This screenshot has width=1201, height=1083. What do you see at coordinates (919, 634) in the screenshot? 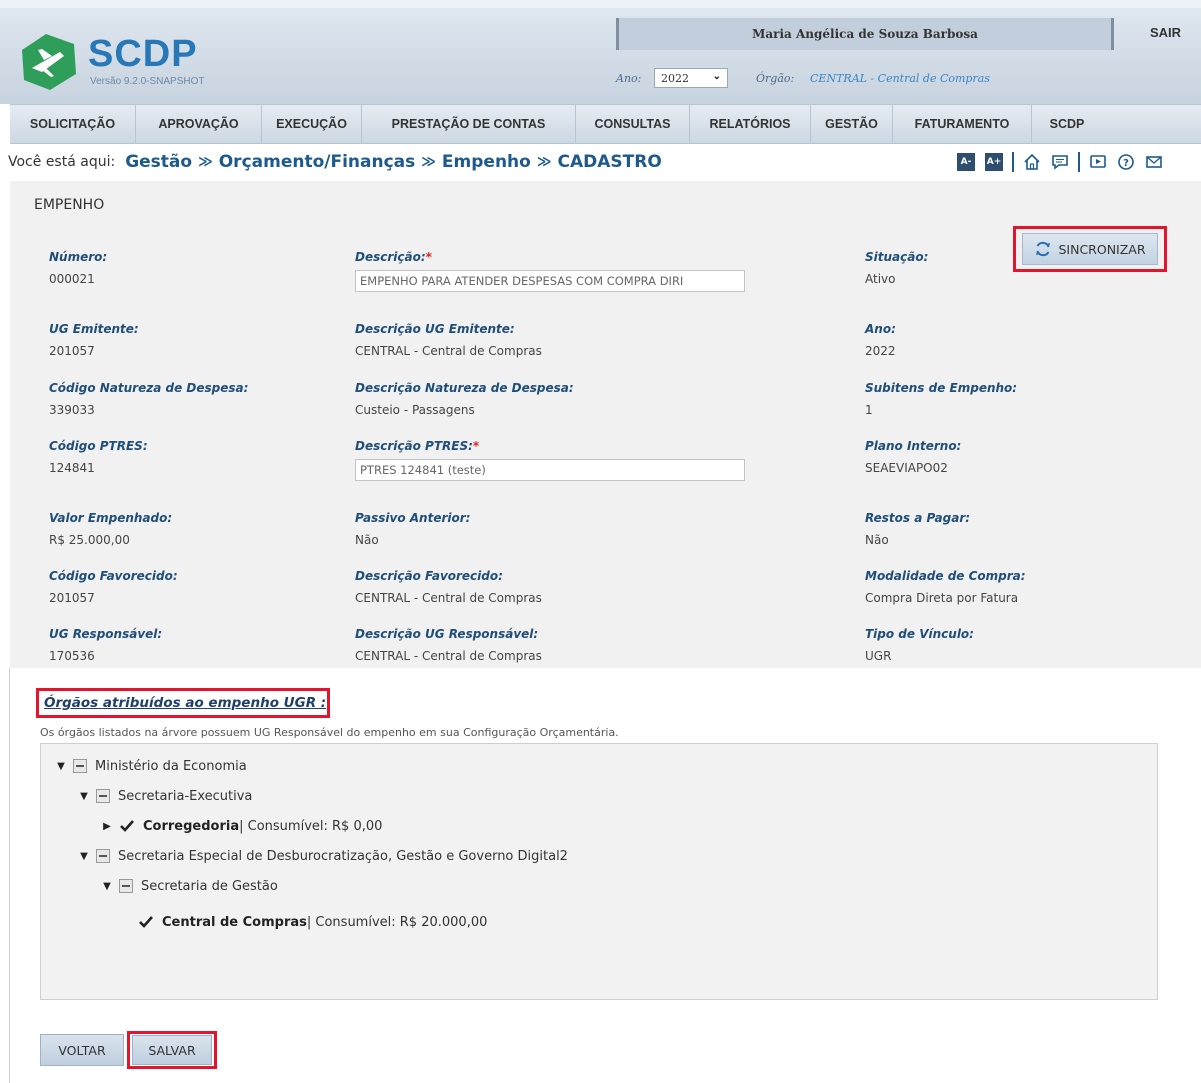
I see `tipo-vinculo-label: Tipo de Vínculo:` at bounding box center [919, 634].